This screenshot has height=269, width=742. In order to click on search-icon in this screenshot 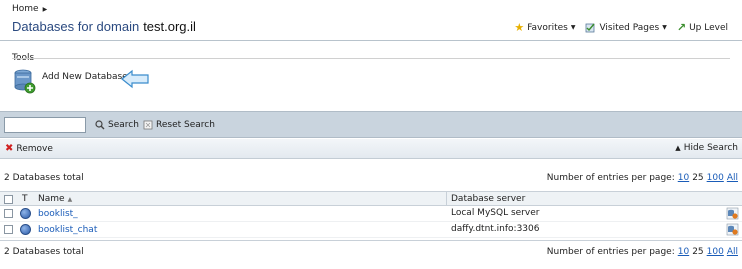, I will do `click(100, 125)`.